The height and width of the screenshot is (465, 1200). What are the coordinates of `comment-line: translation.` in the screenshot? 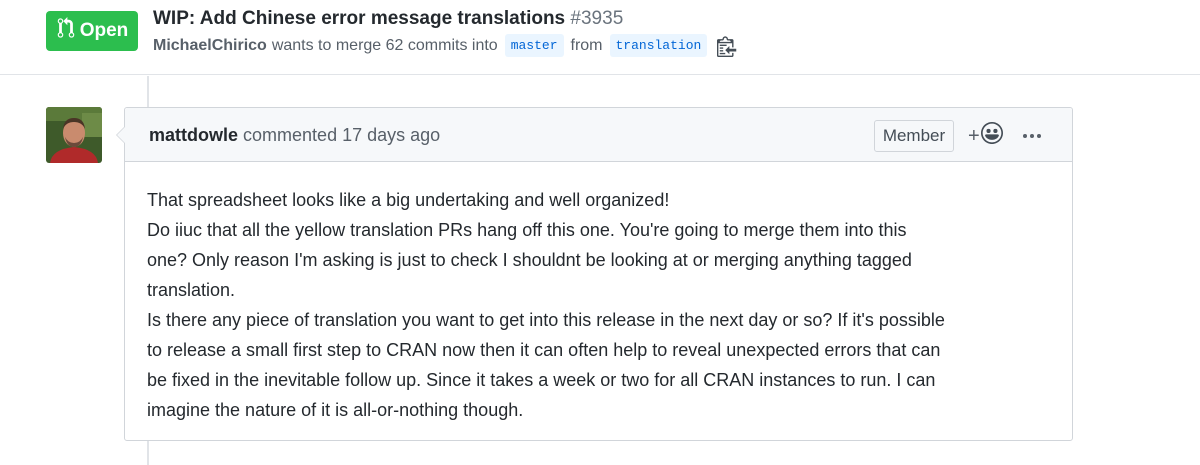 It's located at (191, 290).